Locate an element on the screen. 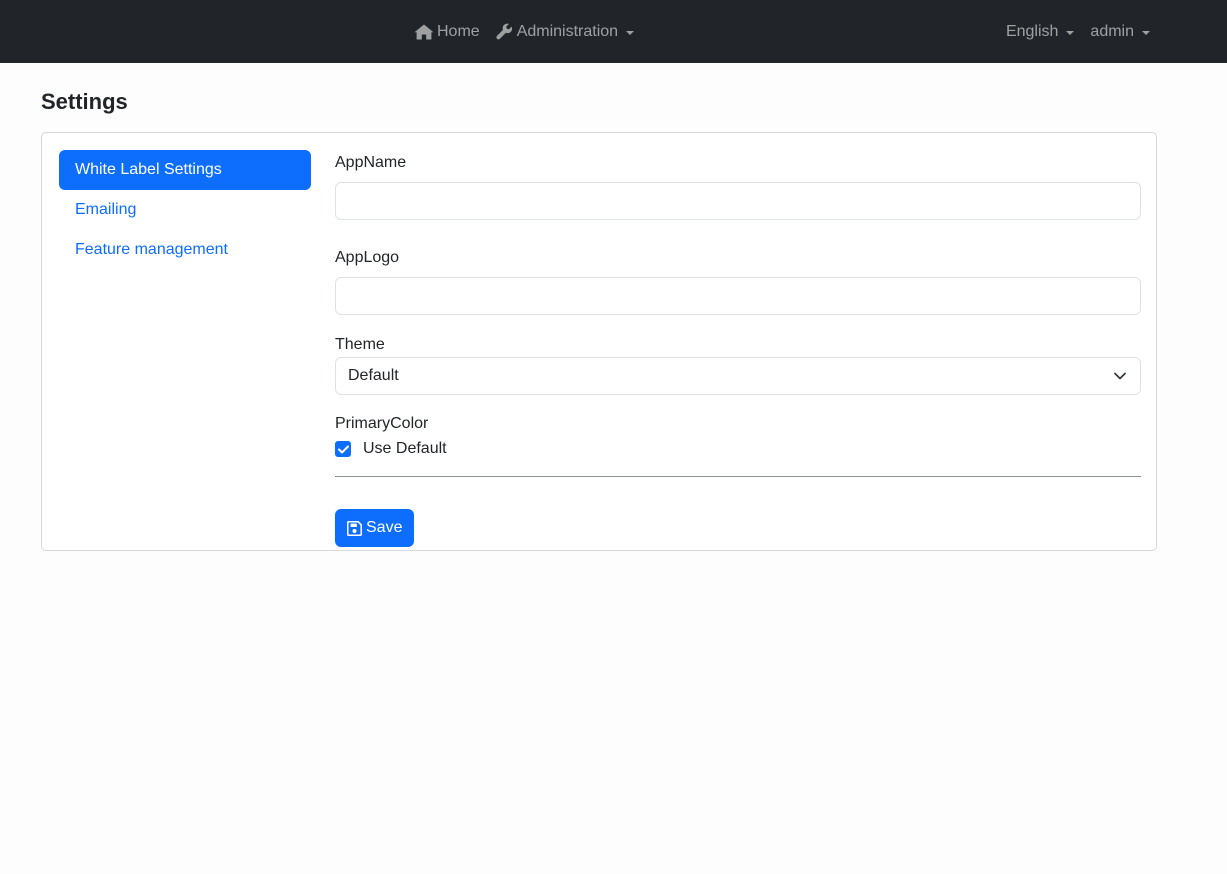 The width and height of the screenshot is (1227, 874). app-logo-label: AppLogo is located at coordinates (367, 257).